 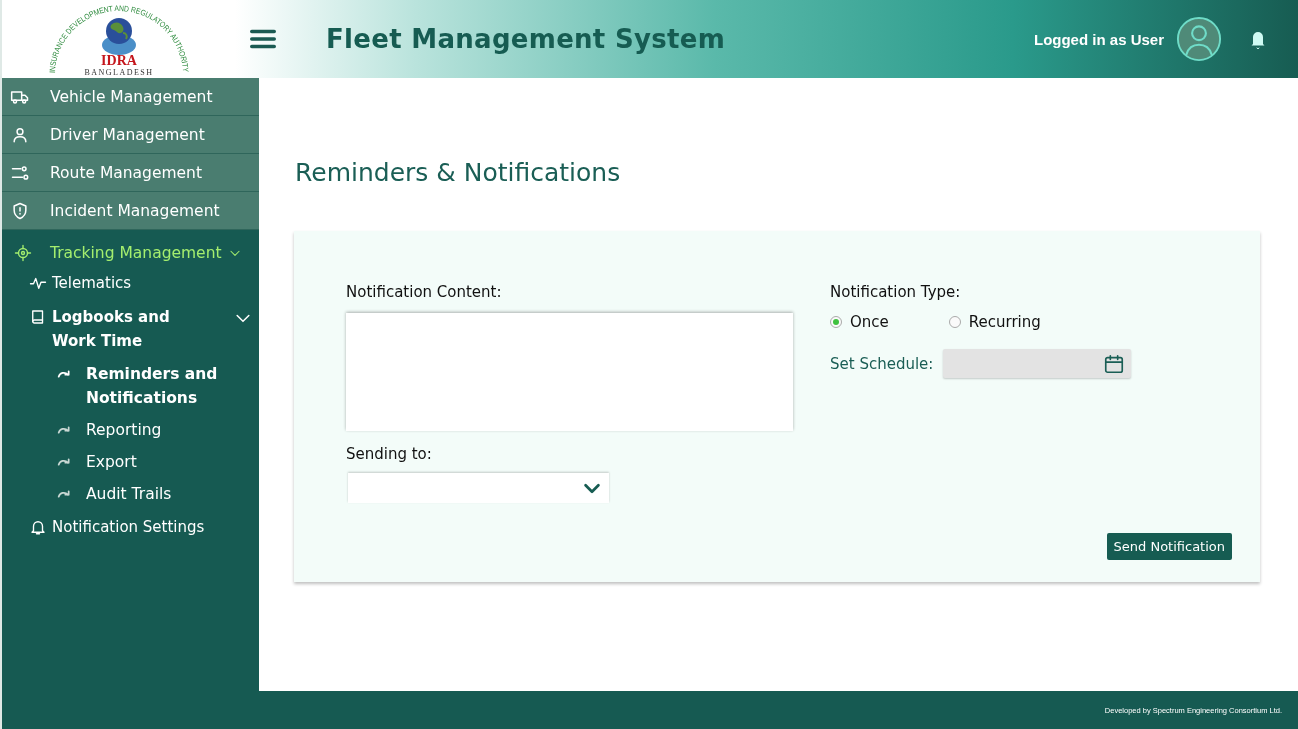 What do you see at coordinates (130, 462) in the screenshot?
I see `nav-link: Export` at bounding box center [130, 462].